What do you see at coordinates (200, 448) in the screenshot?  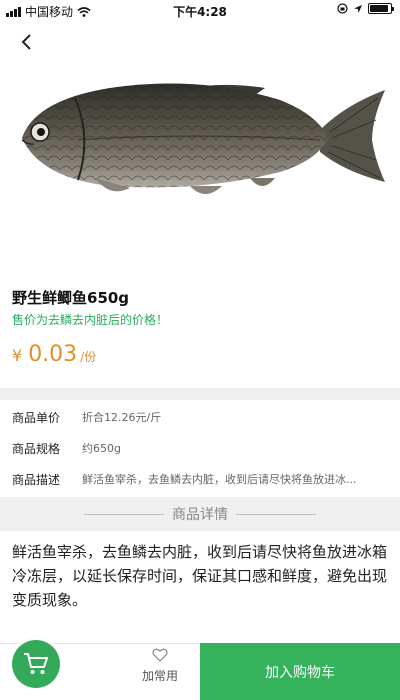 I see `attr-row-spec: 商品规格 约650g` at bounding box center [200, 448].